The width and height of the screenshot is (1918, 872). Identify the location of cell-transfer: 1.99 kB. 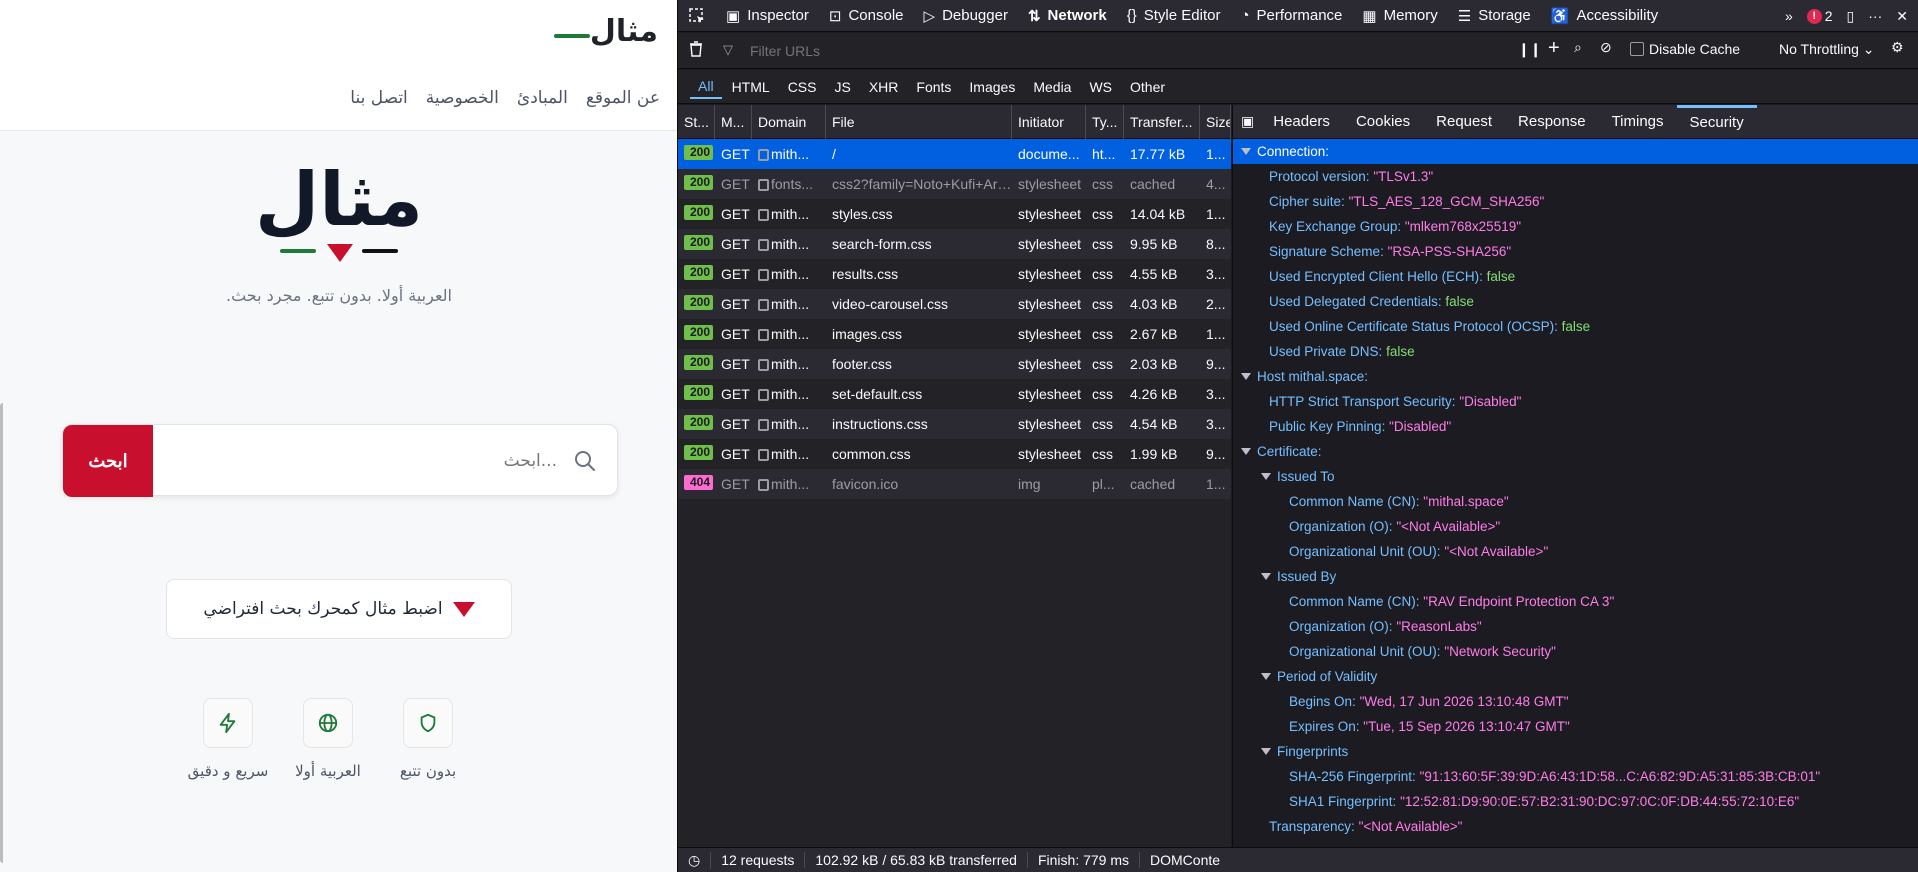
(1154, 454).